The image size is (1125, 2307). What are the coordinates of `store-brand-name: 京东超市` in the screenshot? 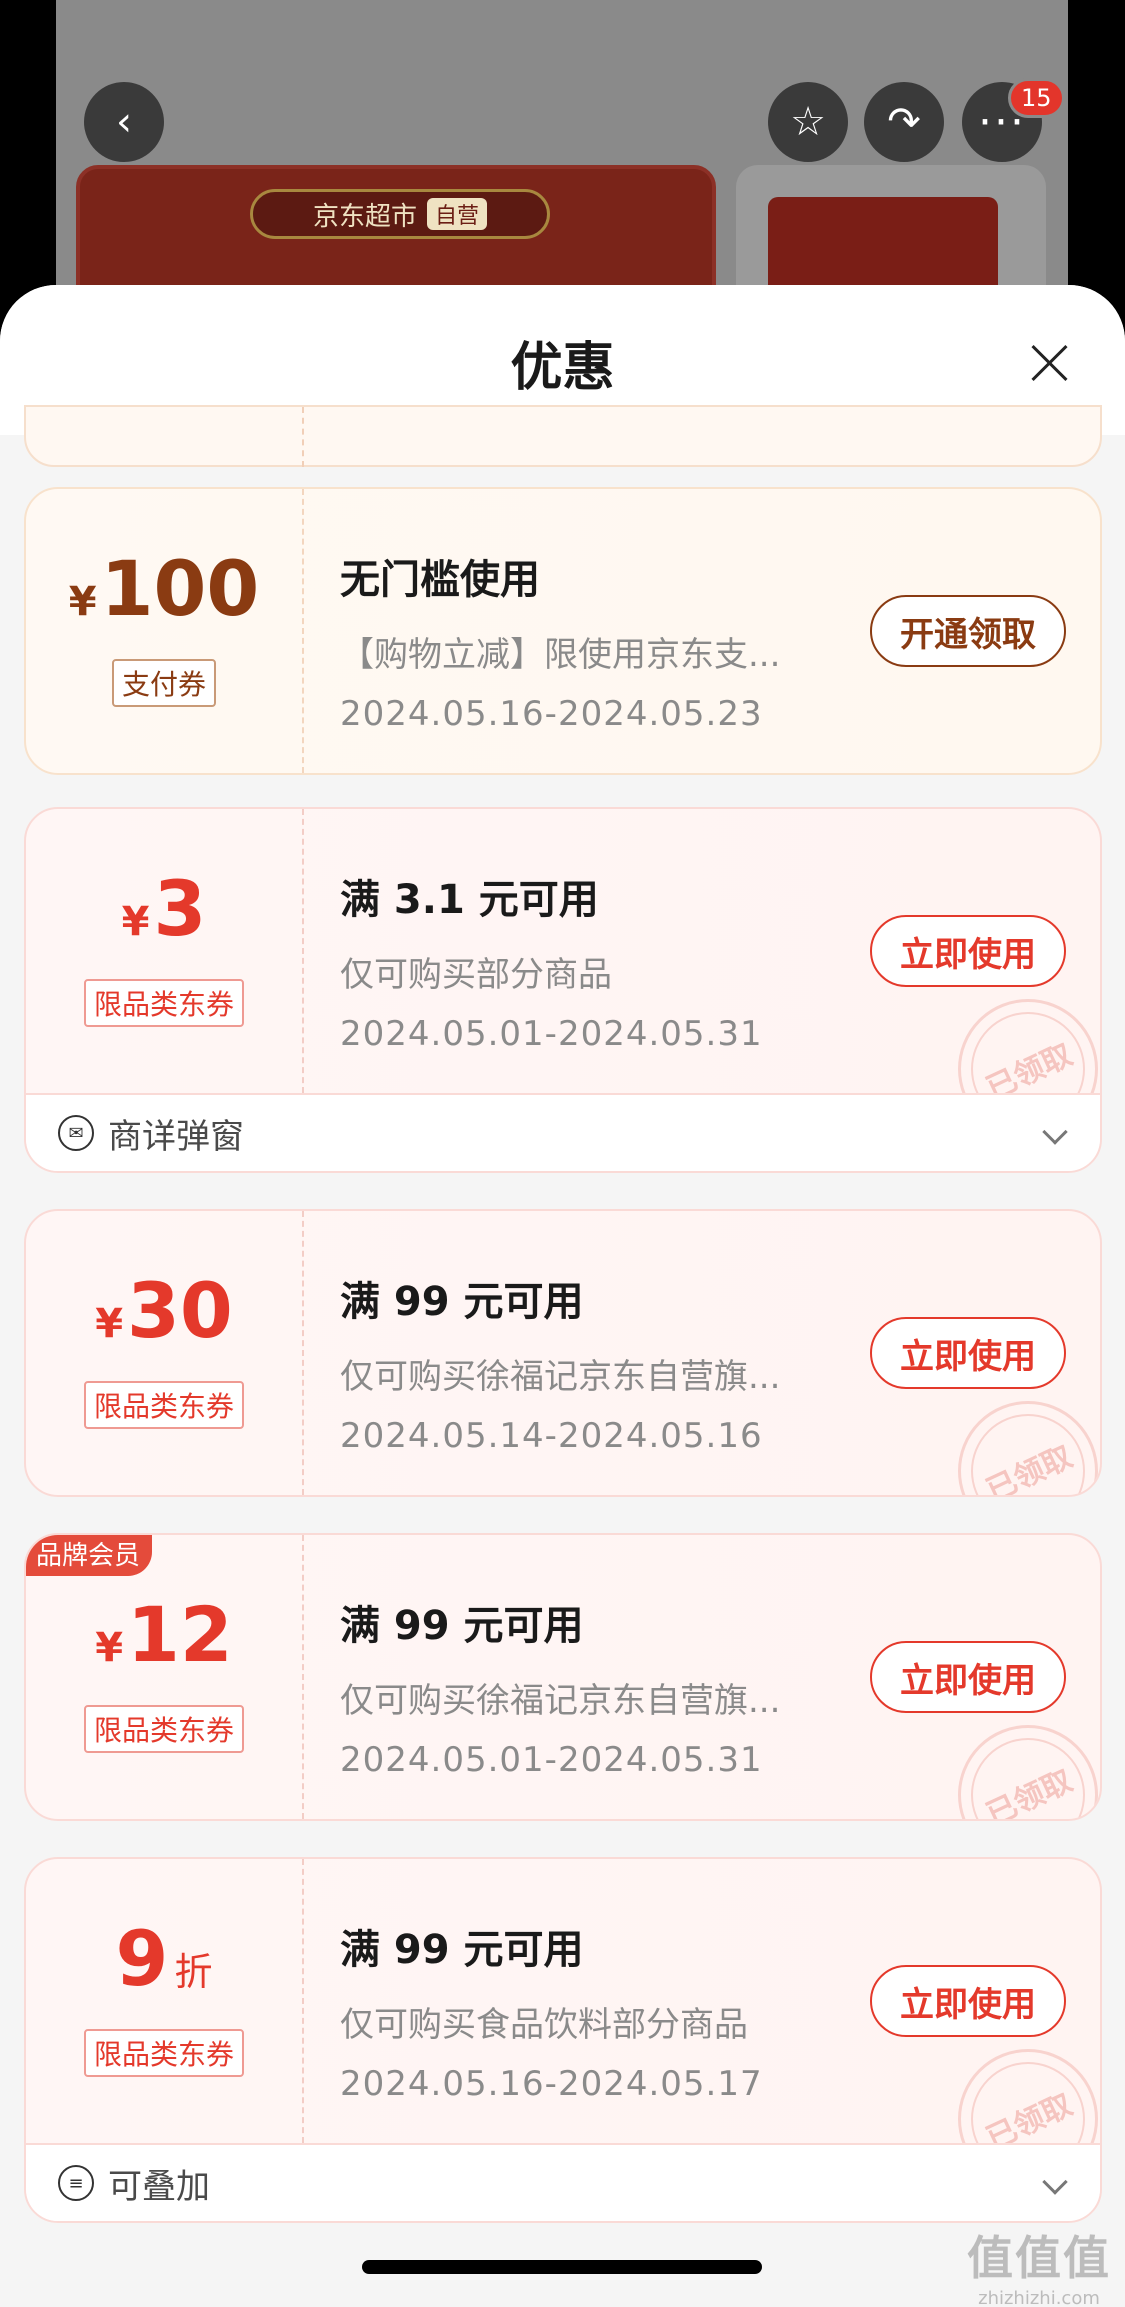 It's located at (364, 216).